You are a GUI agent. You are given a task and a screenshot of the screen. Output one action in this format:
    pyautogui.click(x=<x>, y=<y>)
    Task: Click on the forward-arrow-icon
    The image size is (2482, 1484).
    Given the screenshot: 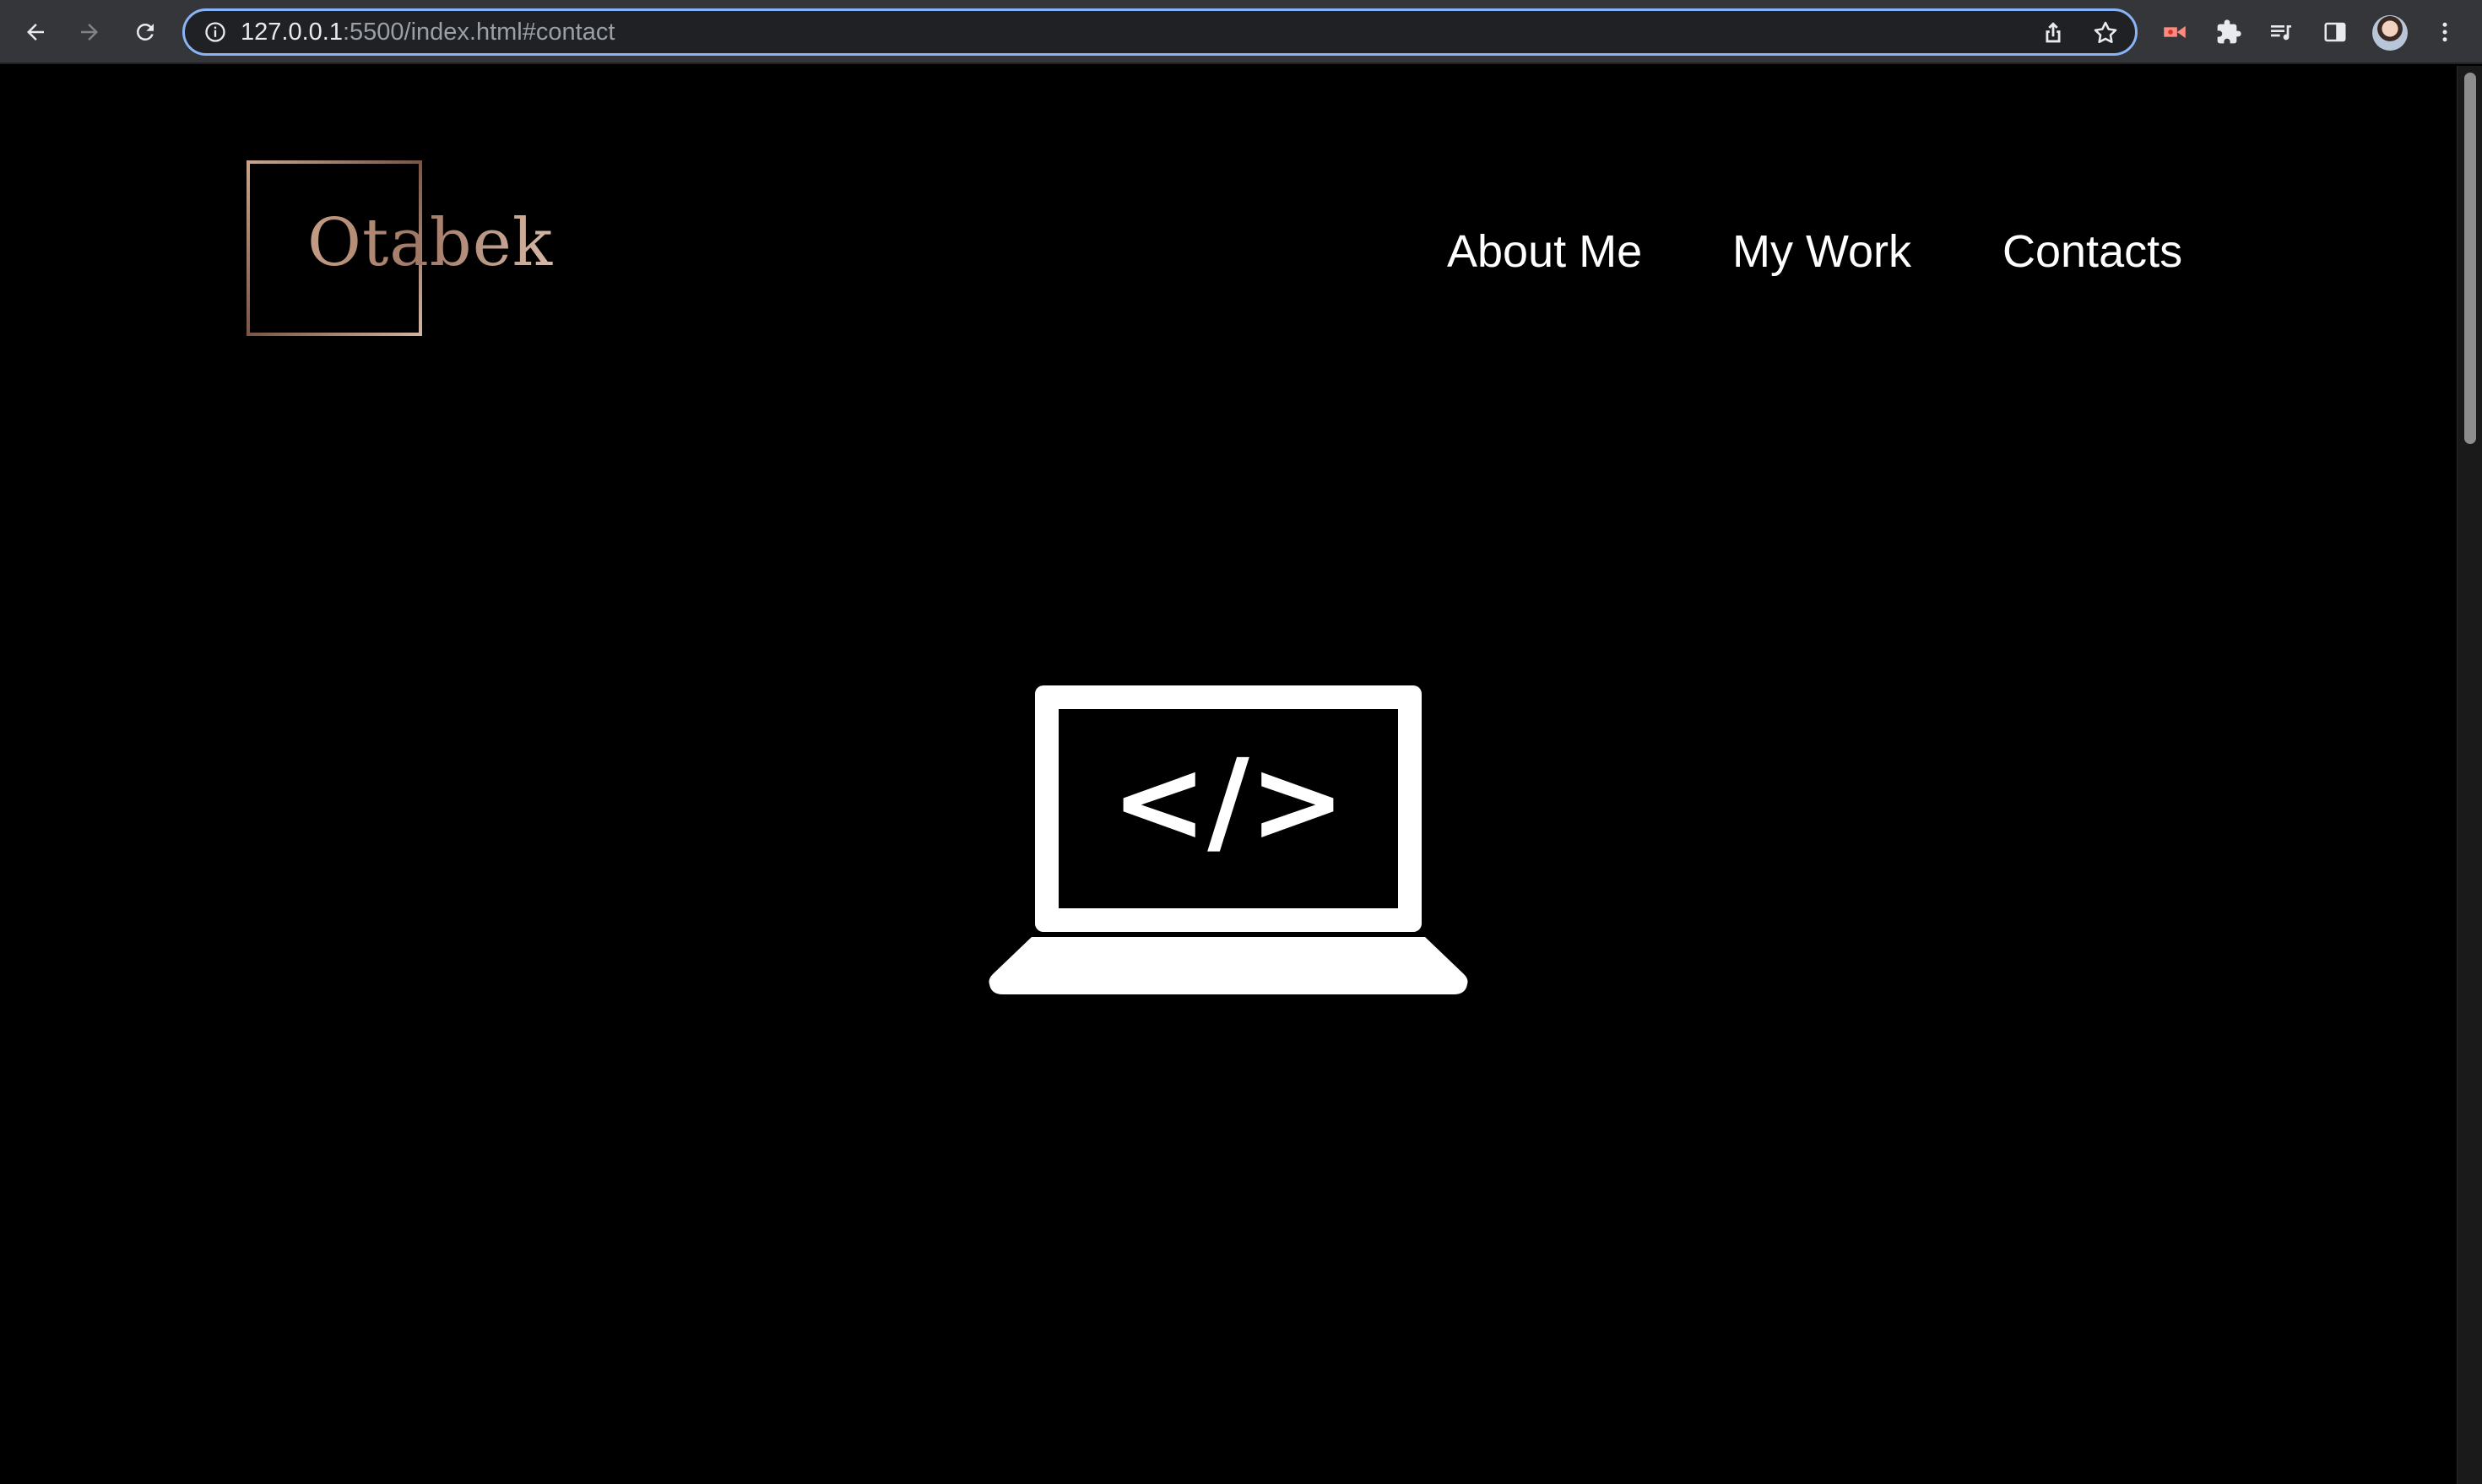 What is the action you would take?
    pyautogui.click(x=90, y=32)
    